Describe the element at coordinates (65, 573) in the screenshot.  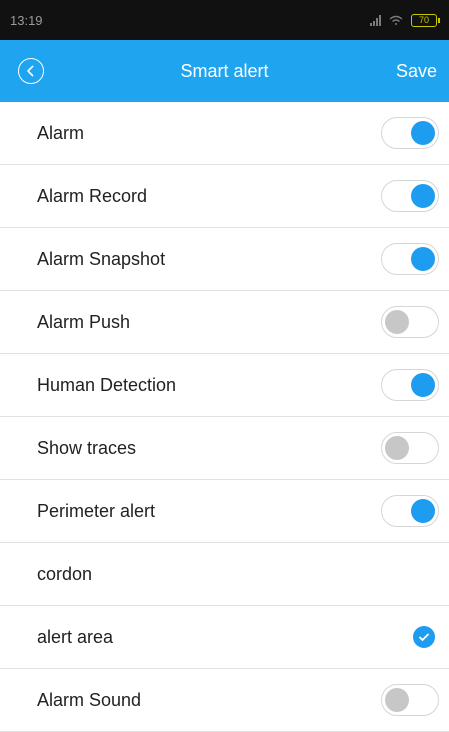
I see `setting-label: cordon` at that location.